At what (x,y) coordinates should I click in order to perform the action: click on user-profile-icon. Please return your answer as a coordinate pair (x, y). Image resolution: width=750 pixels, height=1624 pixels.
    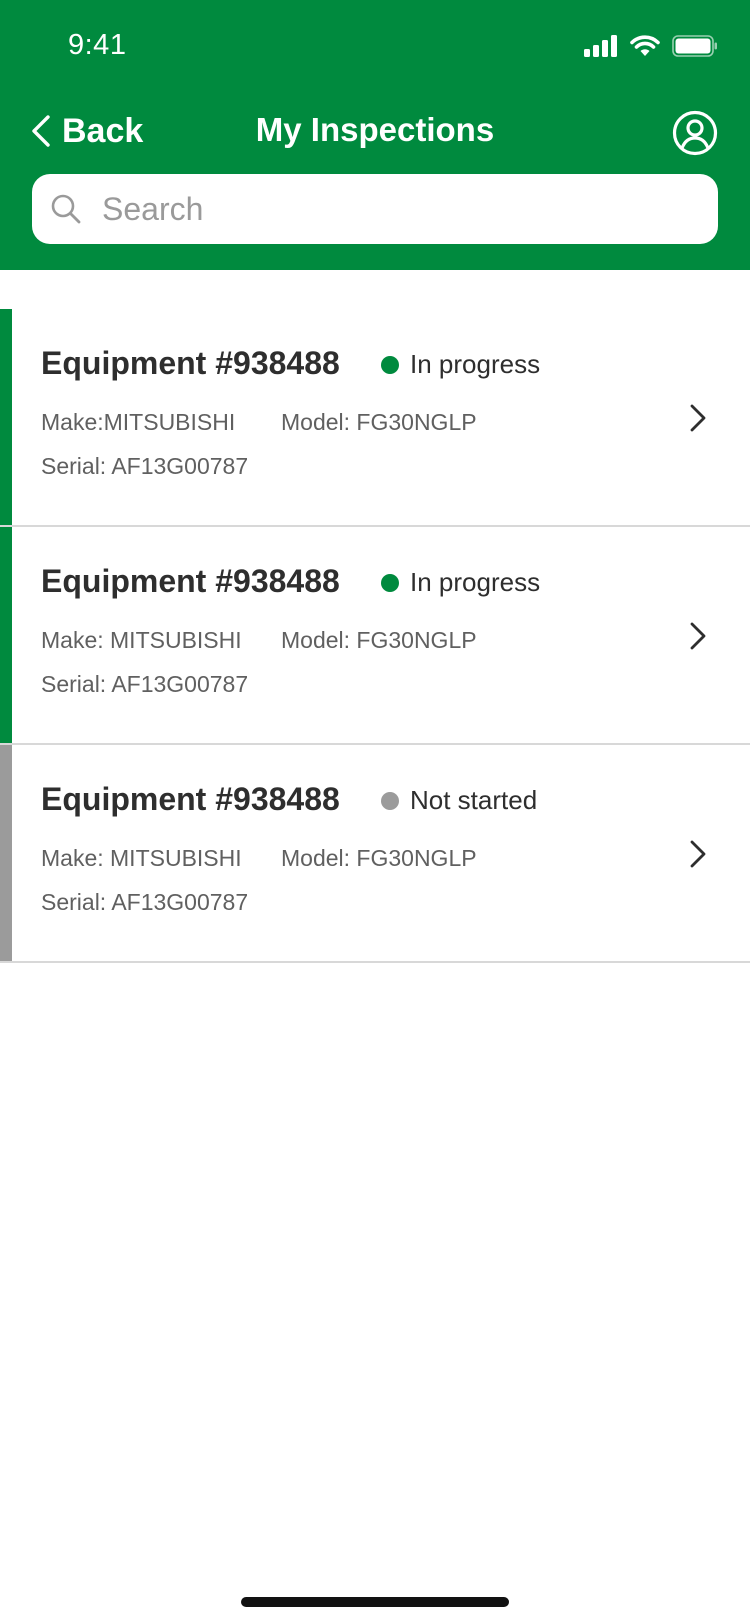
    Looking at the image, I should click on (695, 133).